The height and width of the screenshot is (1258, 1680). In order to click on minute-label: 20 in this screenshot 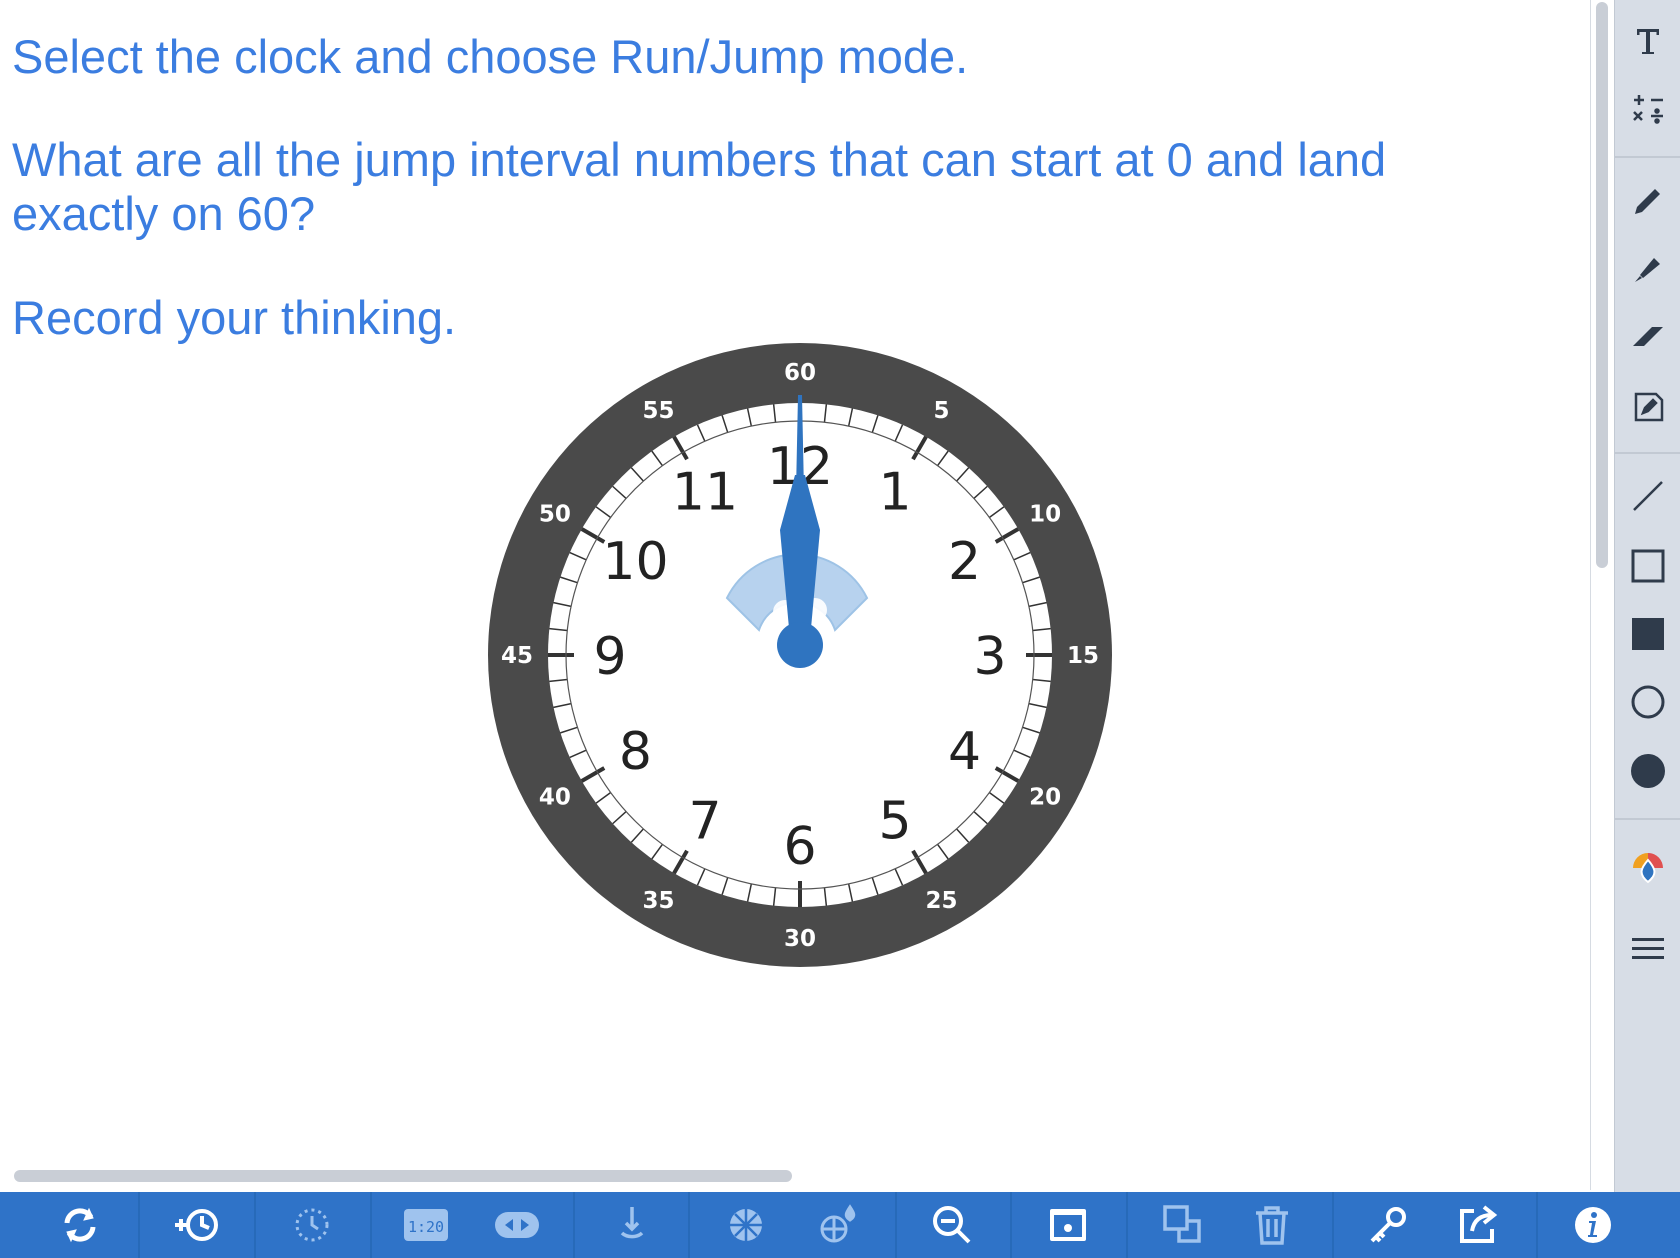, I will do `click(1045, 798)`.